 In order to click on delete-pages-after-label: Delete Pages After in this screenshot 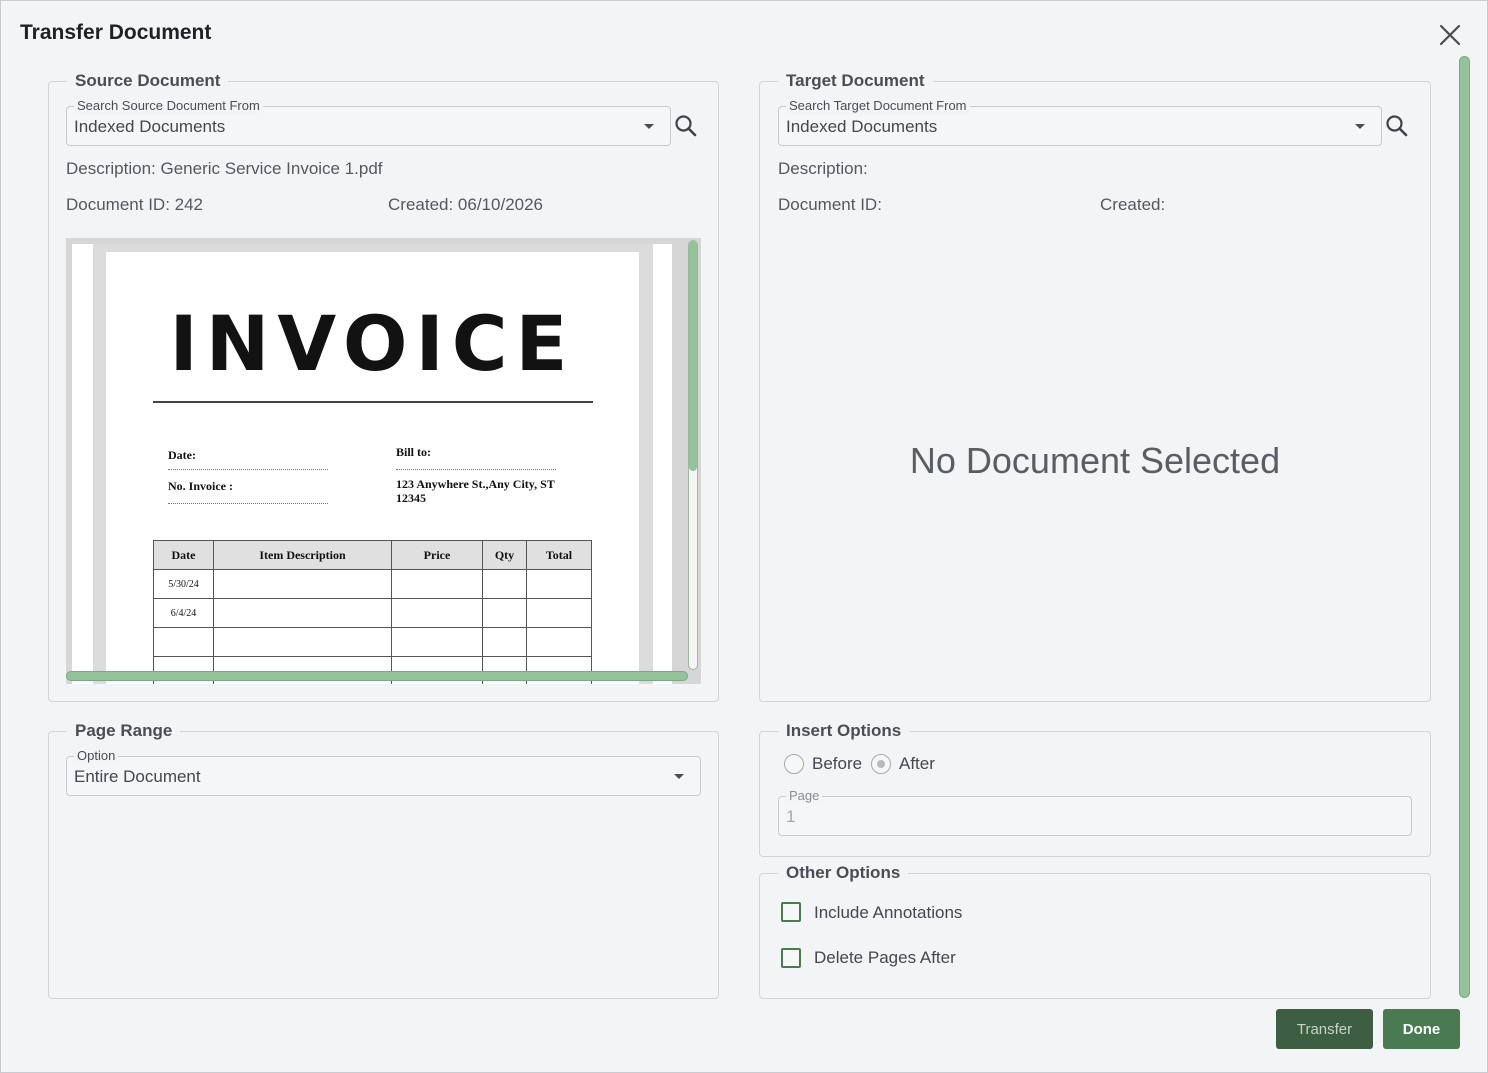, I will do `click(885, 958)`.